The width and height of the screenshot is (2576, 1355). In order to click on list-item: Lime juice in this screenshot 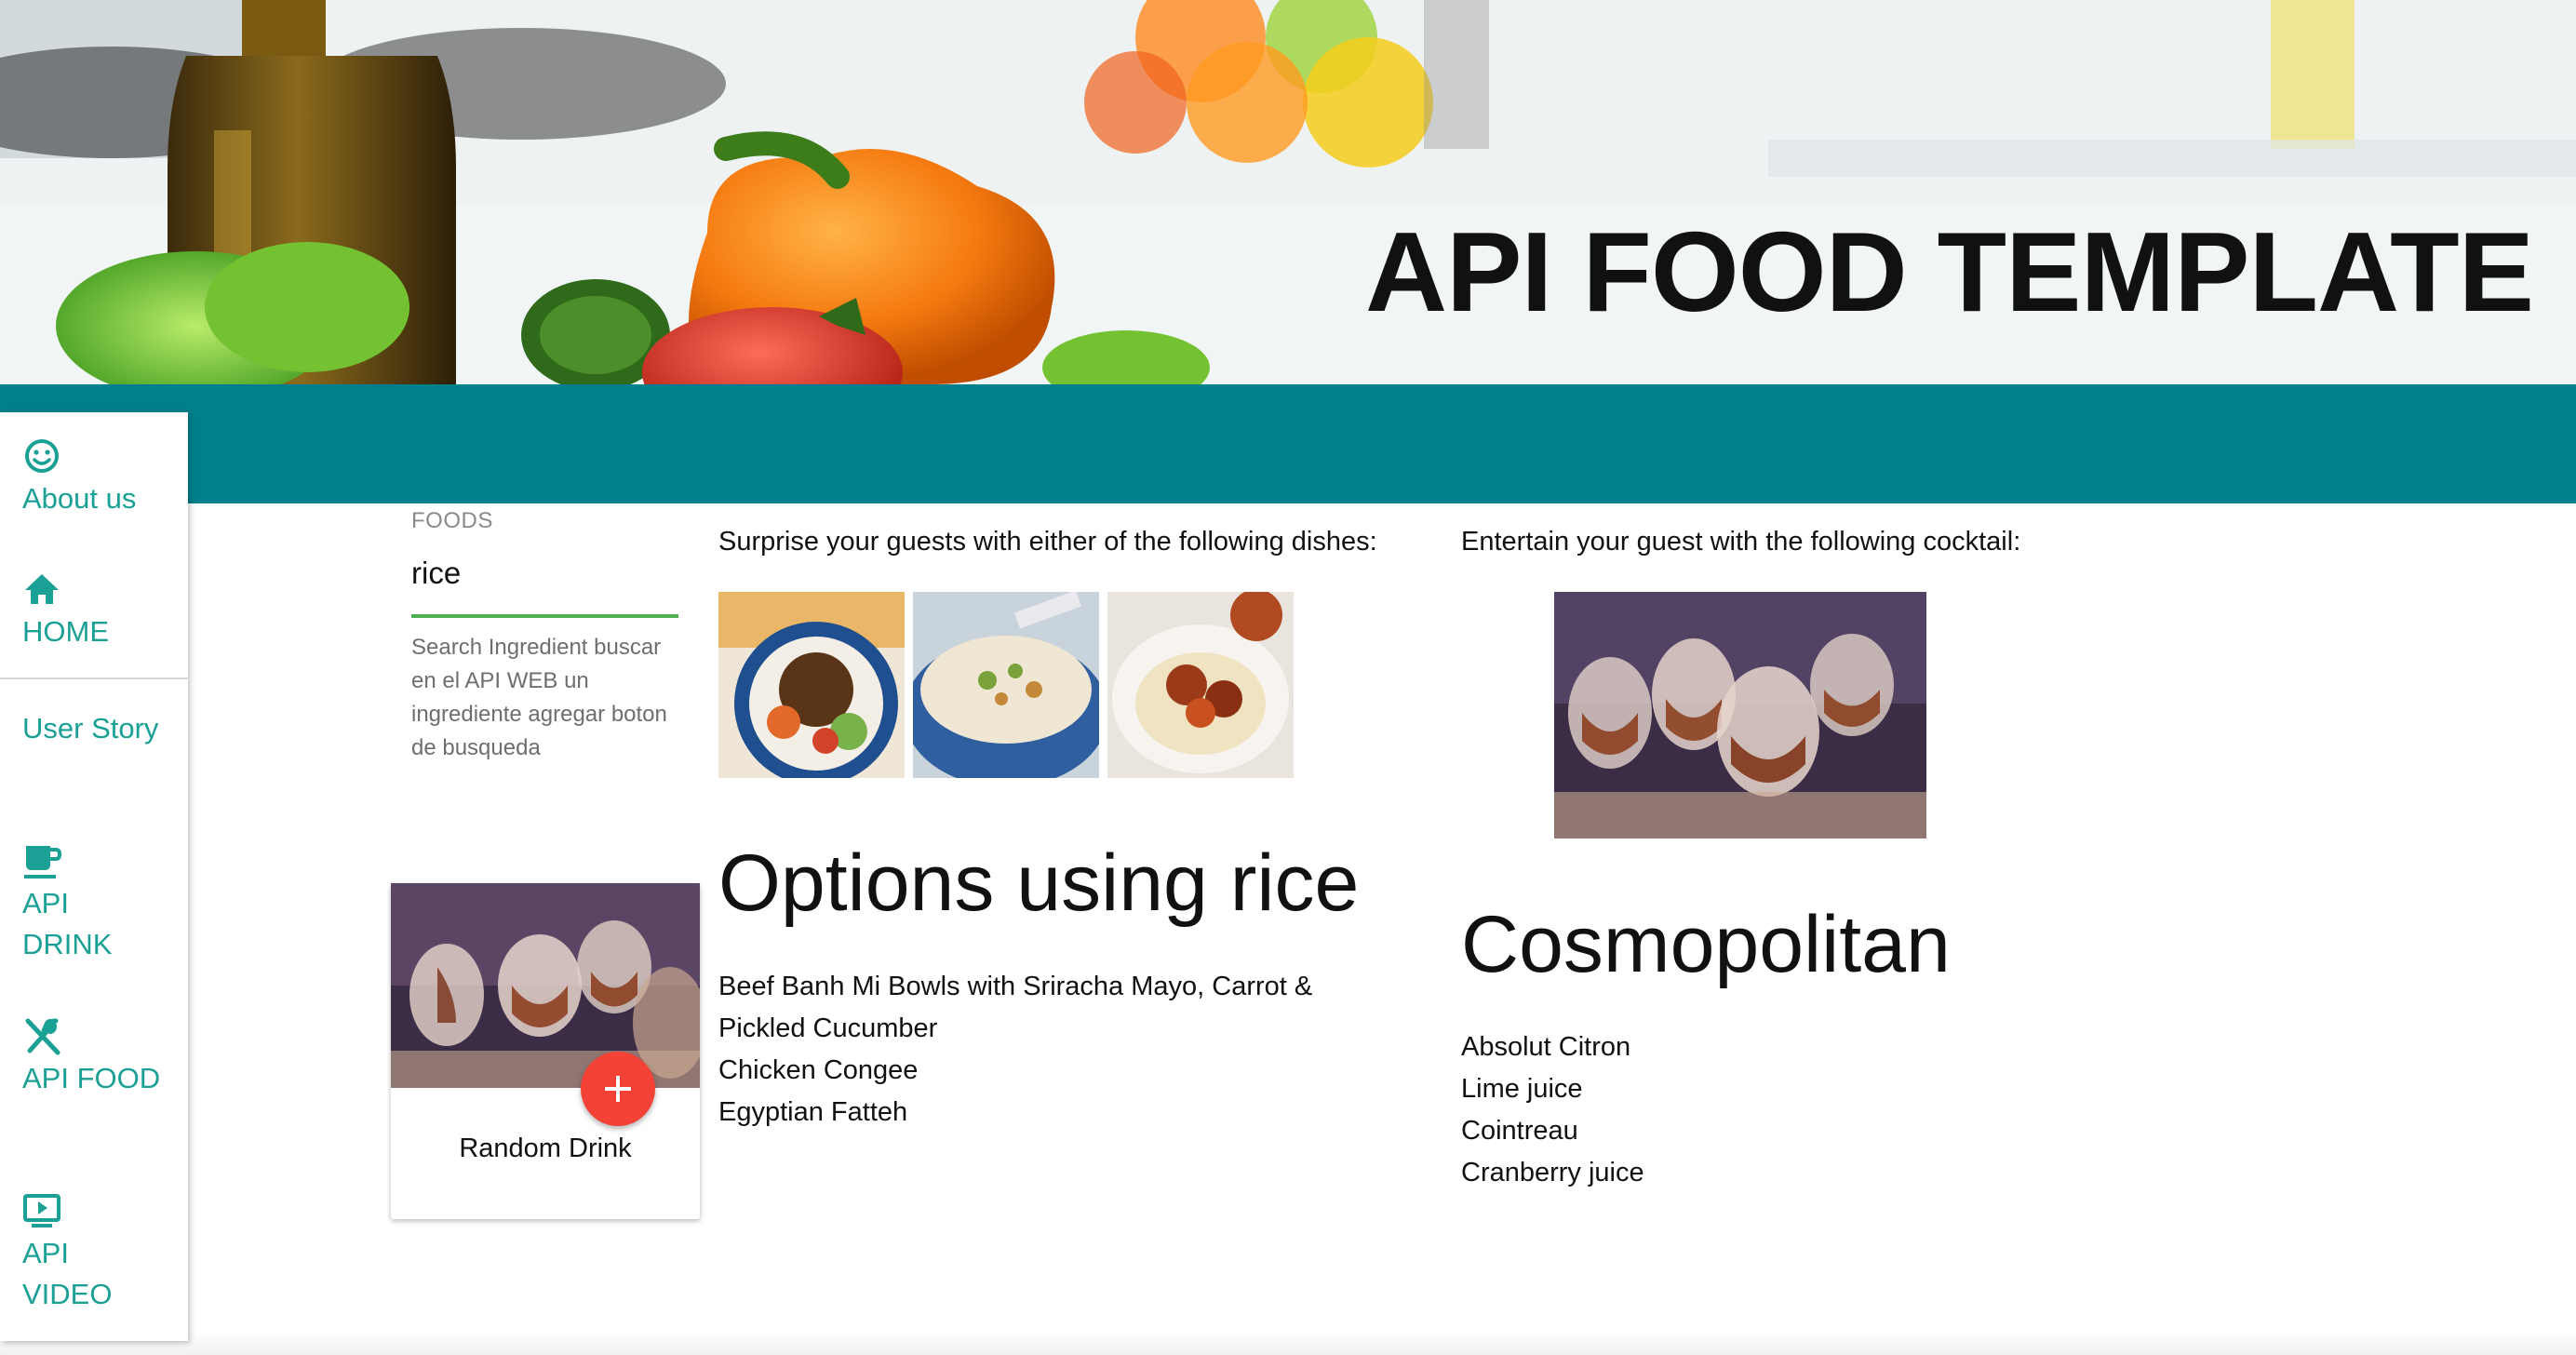, I will do `click(1522, 1089)`.